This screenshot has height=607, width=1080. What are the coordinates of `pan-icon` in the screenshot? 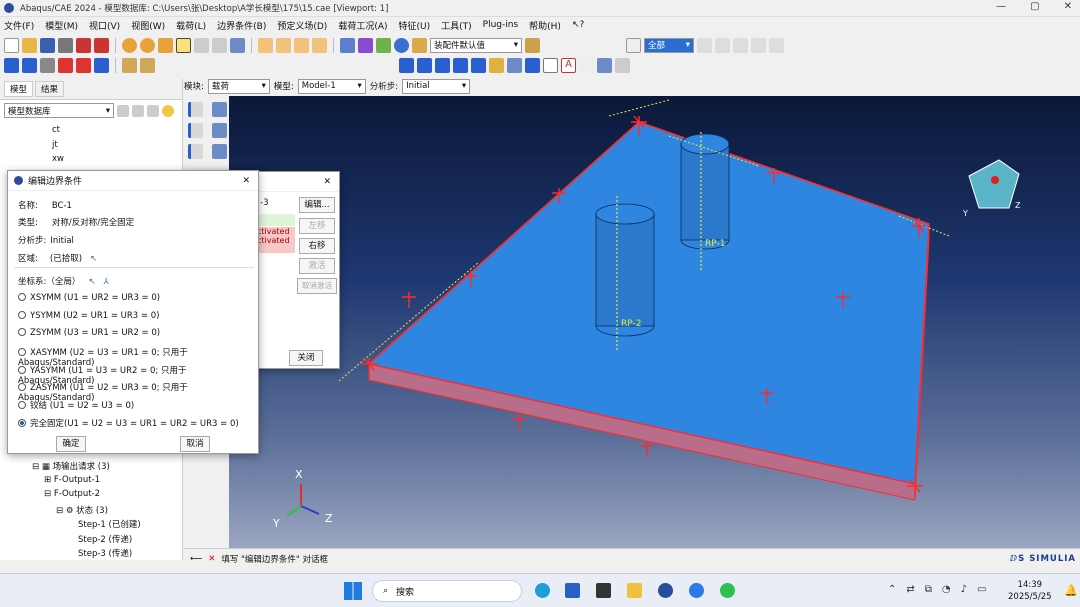 It's located at (165, 45).